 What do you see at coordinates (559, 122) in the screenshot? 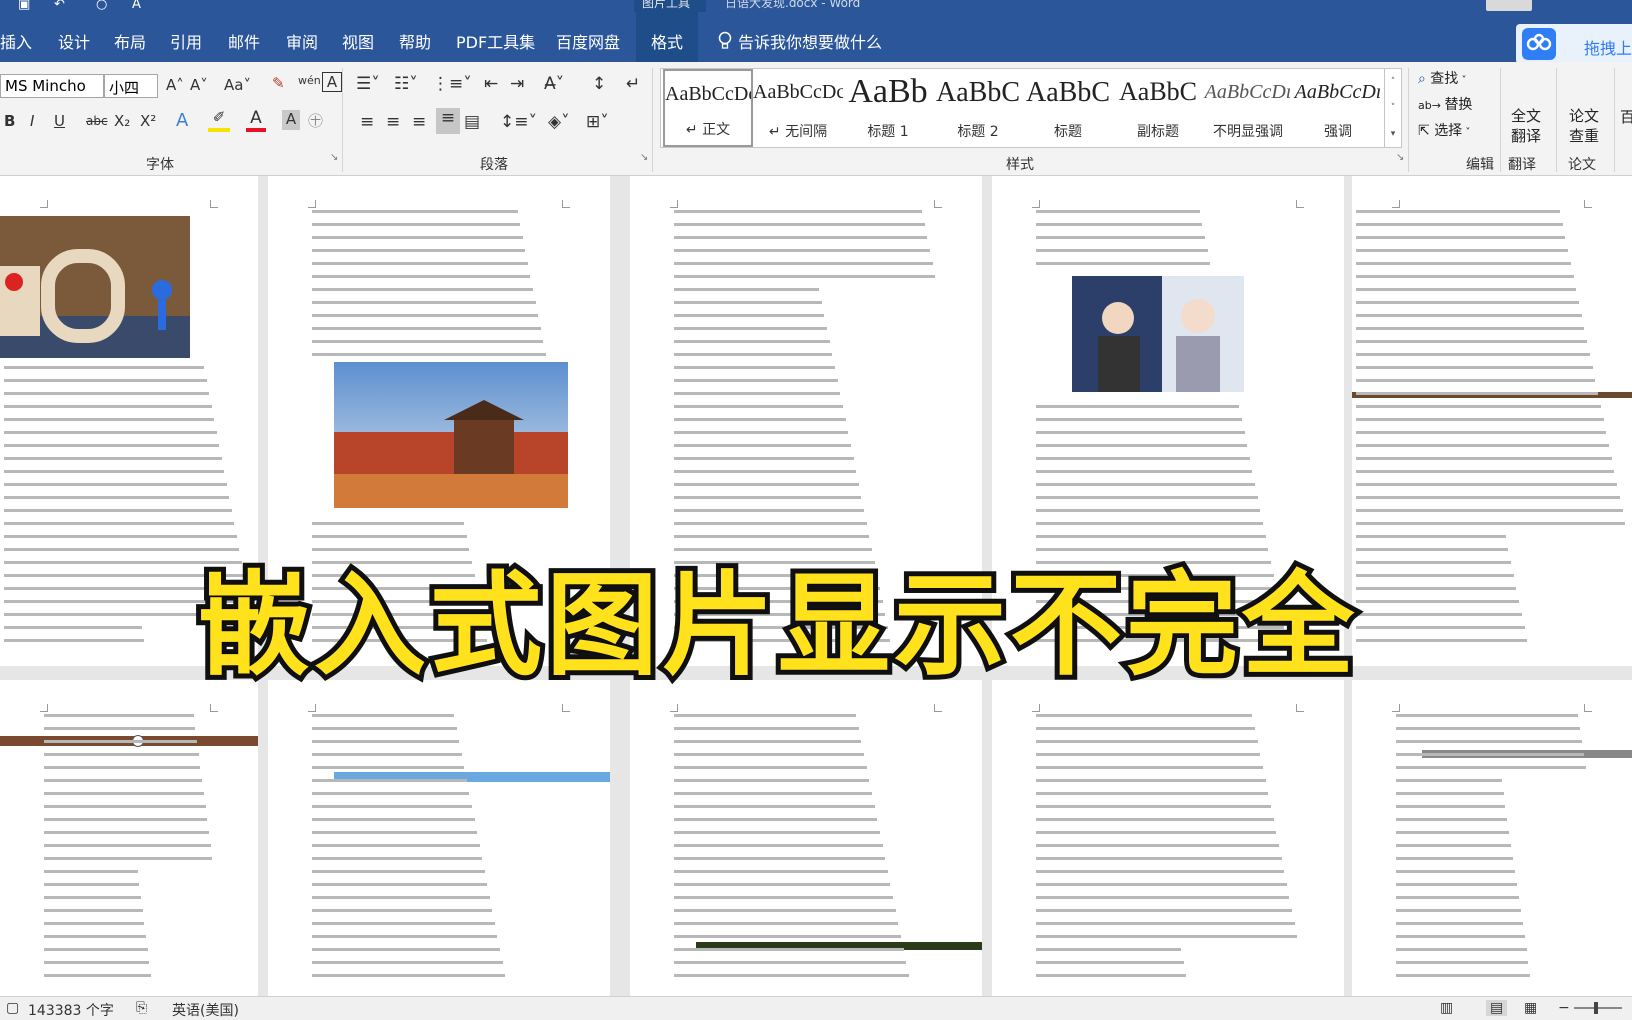
I see `shading-icon: ◈˅` at bounding box center [559, 122].